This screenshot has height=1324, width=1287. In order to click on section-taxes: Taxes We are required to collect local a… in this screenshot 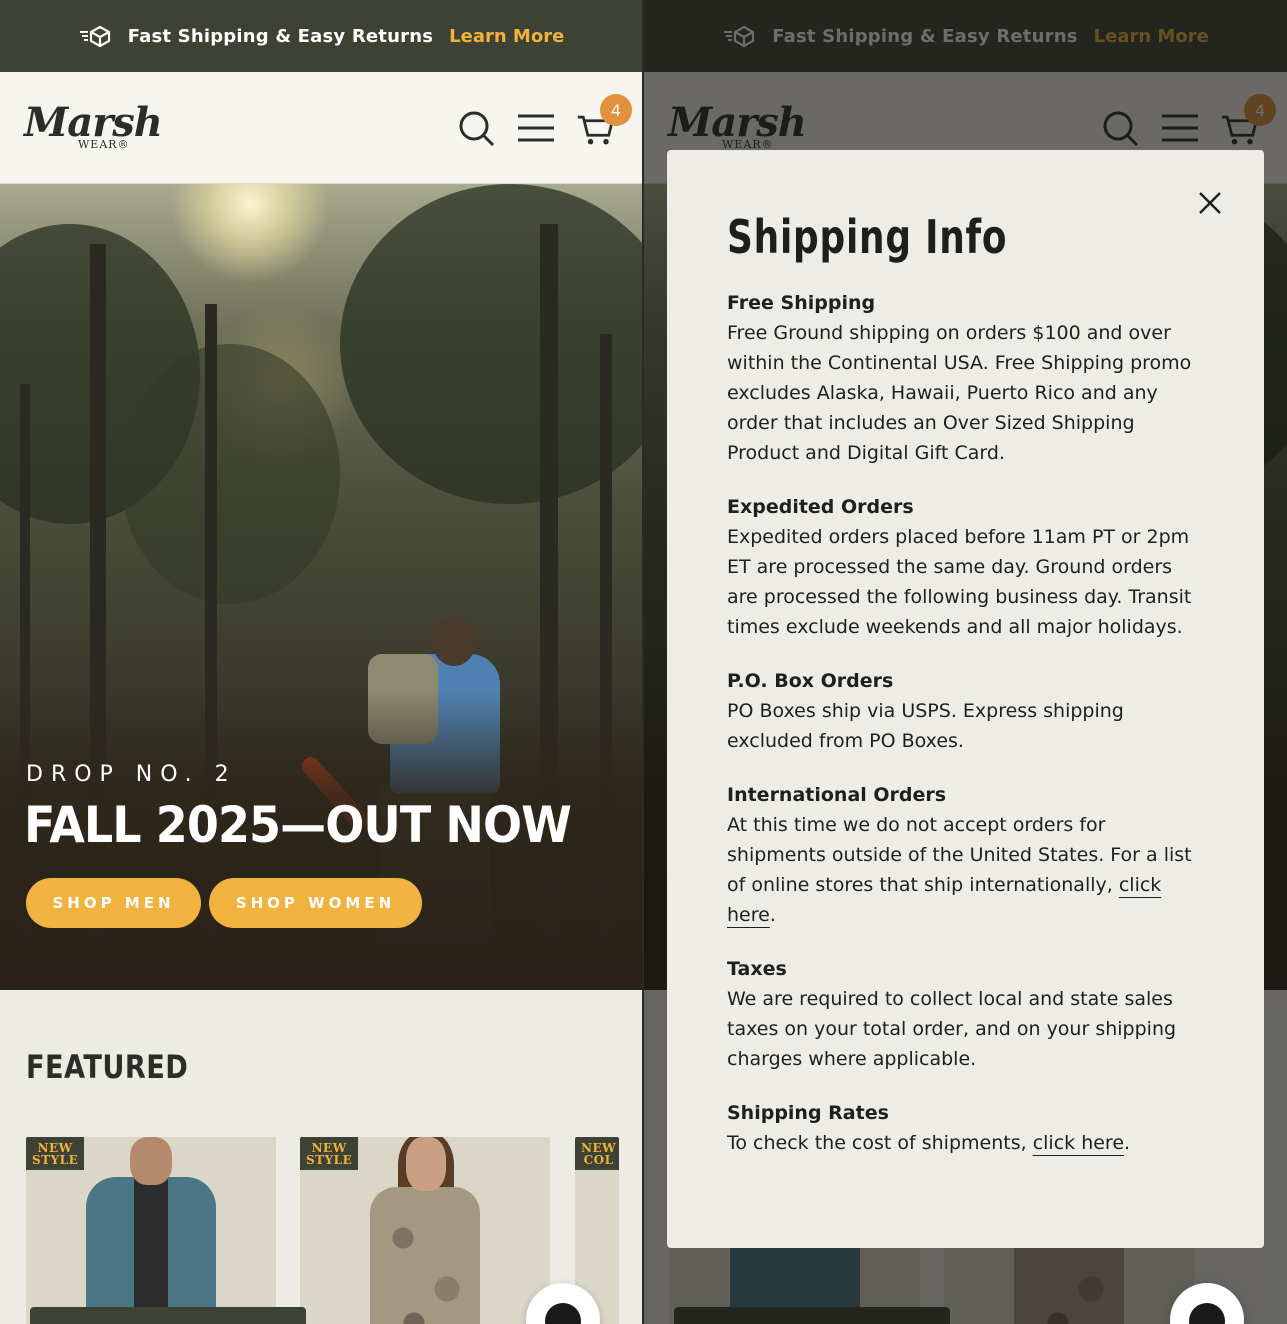, I will do `click(967, 1014)`.